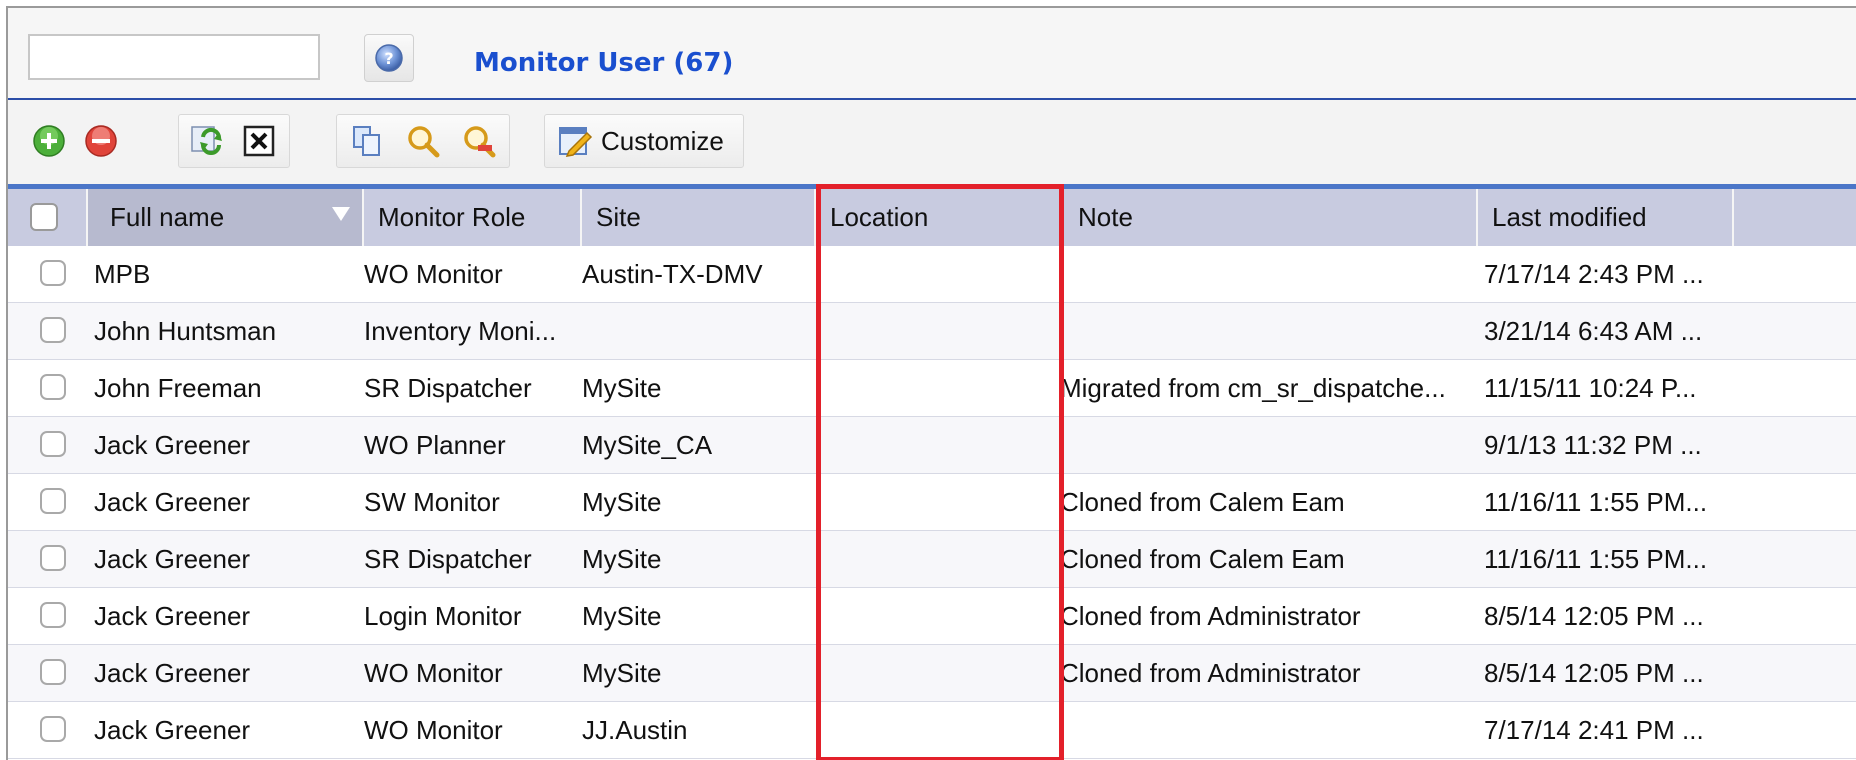  I want to click on column-header-note: Note, so click(1271, 217).